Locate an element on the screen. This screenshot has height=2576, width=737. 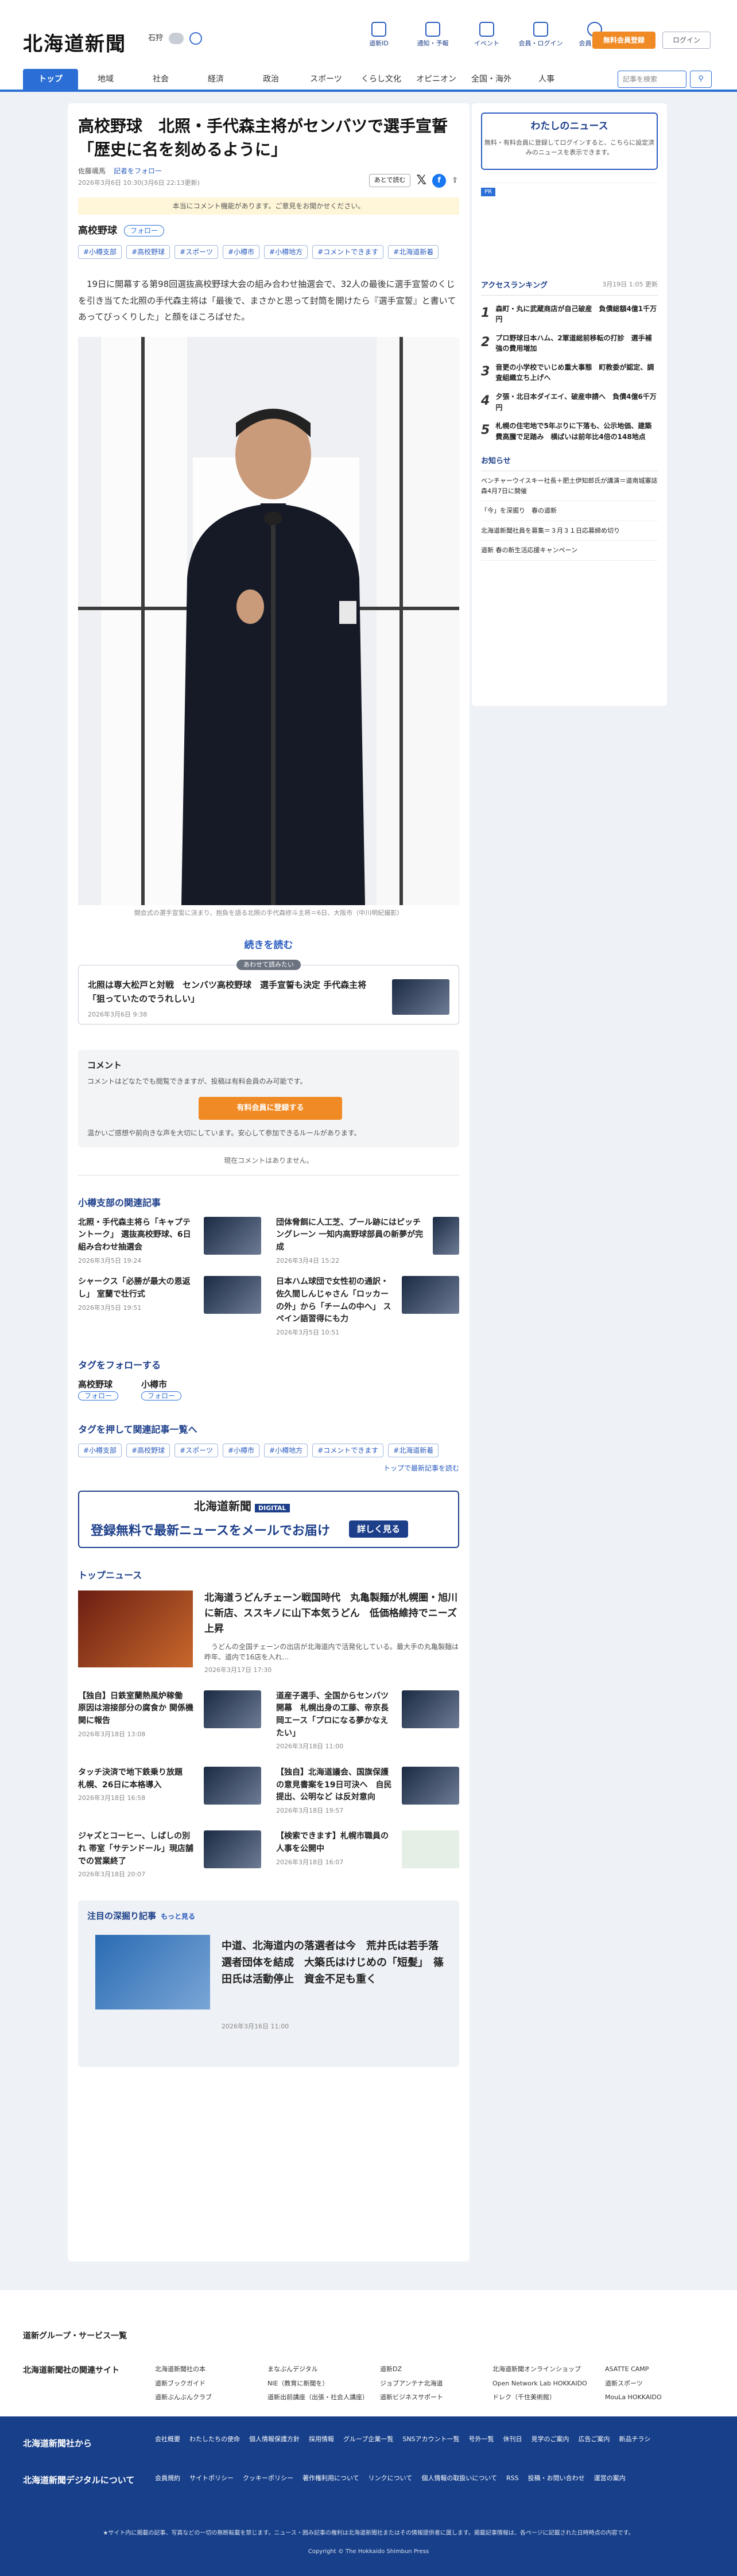
footer-link: クッキーポリシー is located at coordinates (268, 2479).